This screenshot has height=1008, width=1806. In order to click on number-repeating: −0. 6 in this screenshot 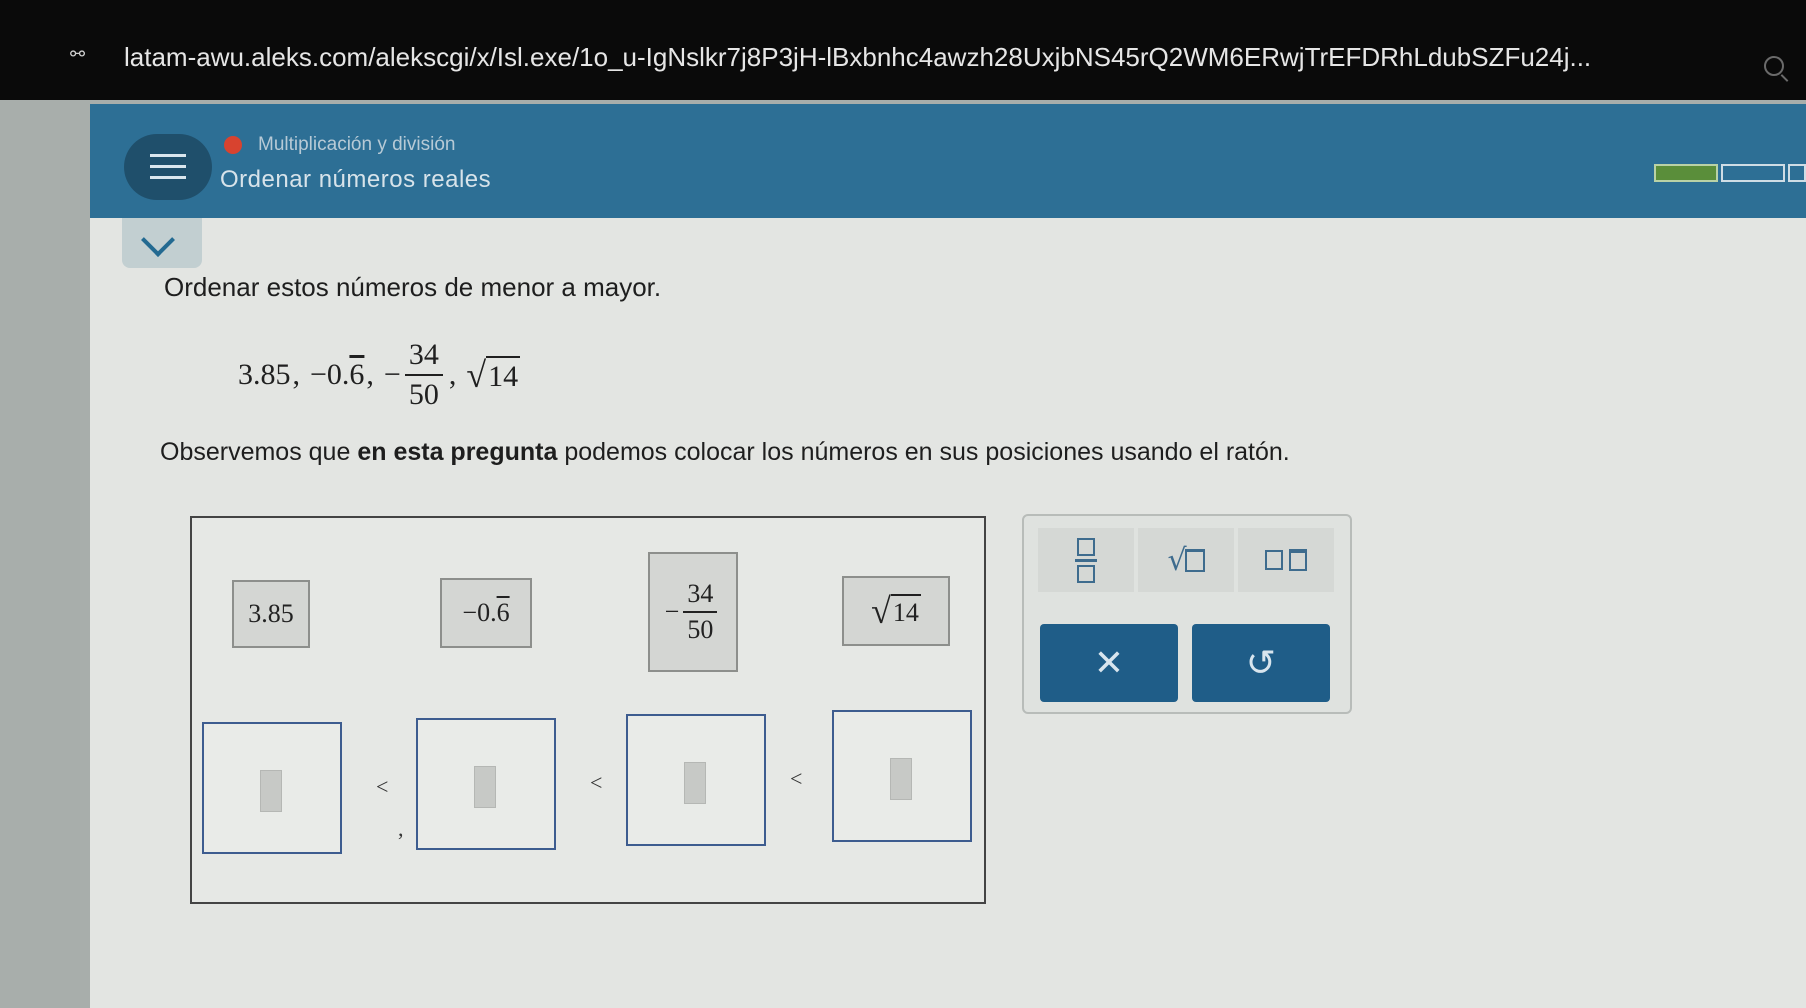, I will do `click(337, 375)`.